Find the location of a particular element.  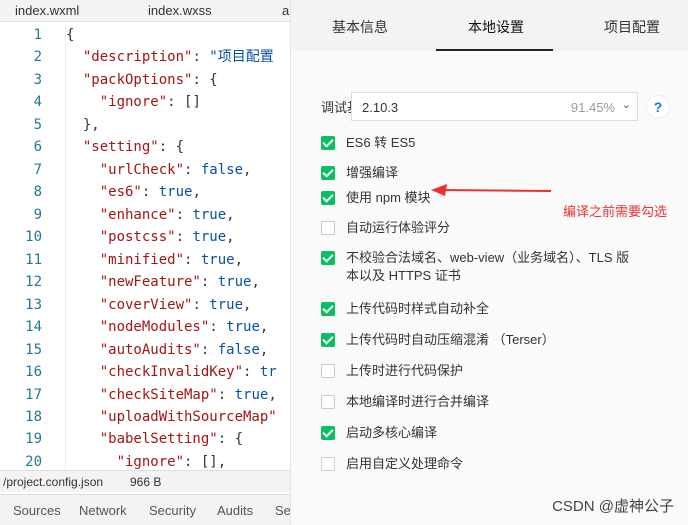

code-token: "coverView" is located at coordinates (146, 304).